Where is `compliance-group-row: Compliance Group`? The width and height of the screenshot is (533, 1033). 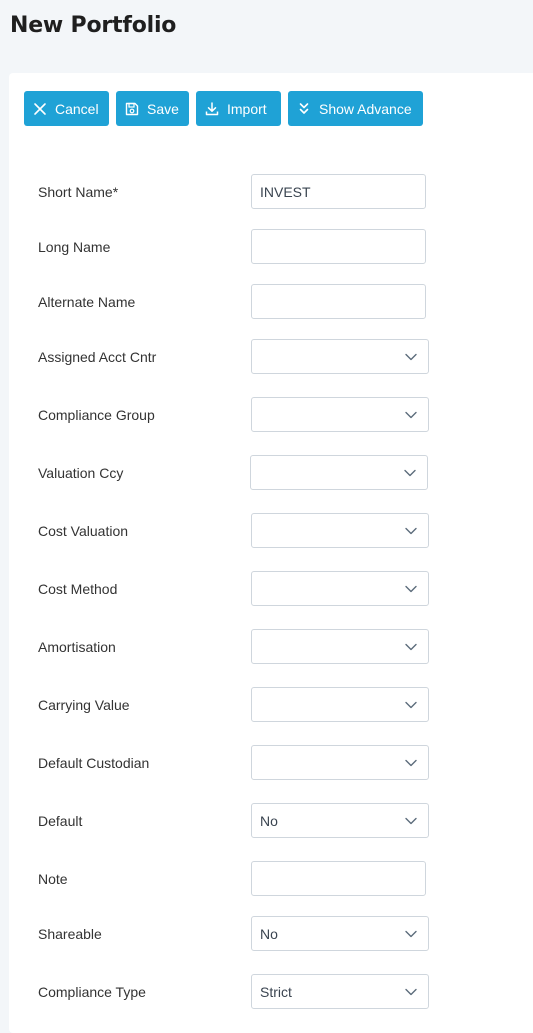 compliance-group-row: Compliance Group is located at coordinates (271, 414).